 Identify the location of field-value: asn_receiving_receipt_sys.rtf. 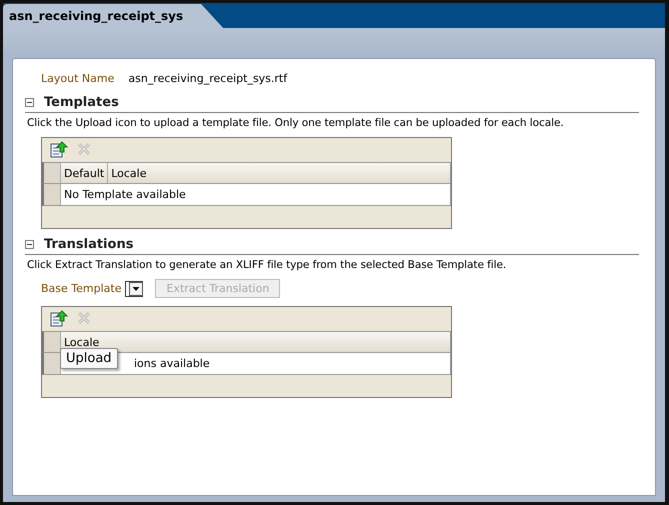
(208, 78).